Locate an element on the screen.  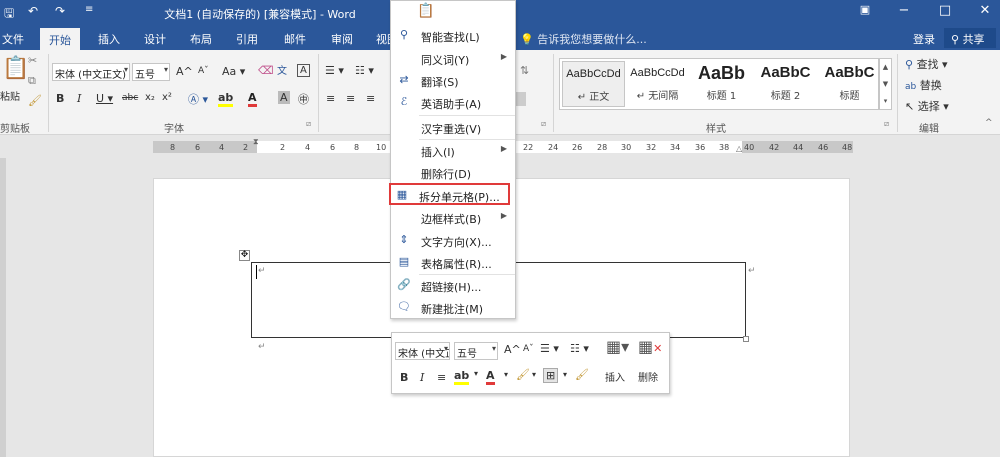
menu-item-reconvert: 汉字重选(V) is located at coordinates (453, 128).